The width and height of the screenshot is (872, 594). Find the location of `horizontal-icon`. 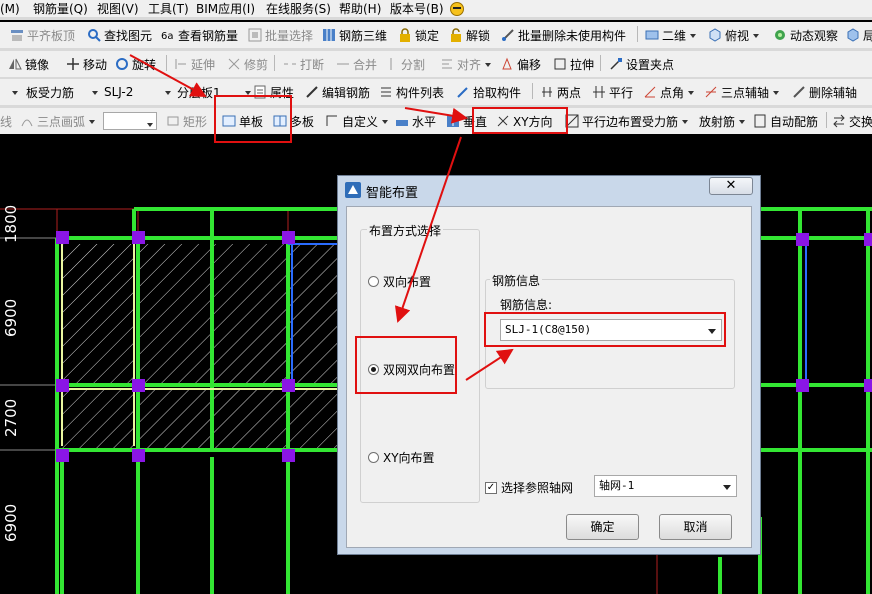

horizontal-icon is located at coordinates (402, 123).